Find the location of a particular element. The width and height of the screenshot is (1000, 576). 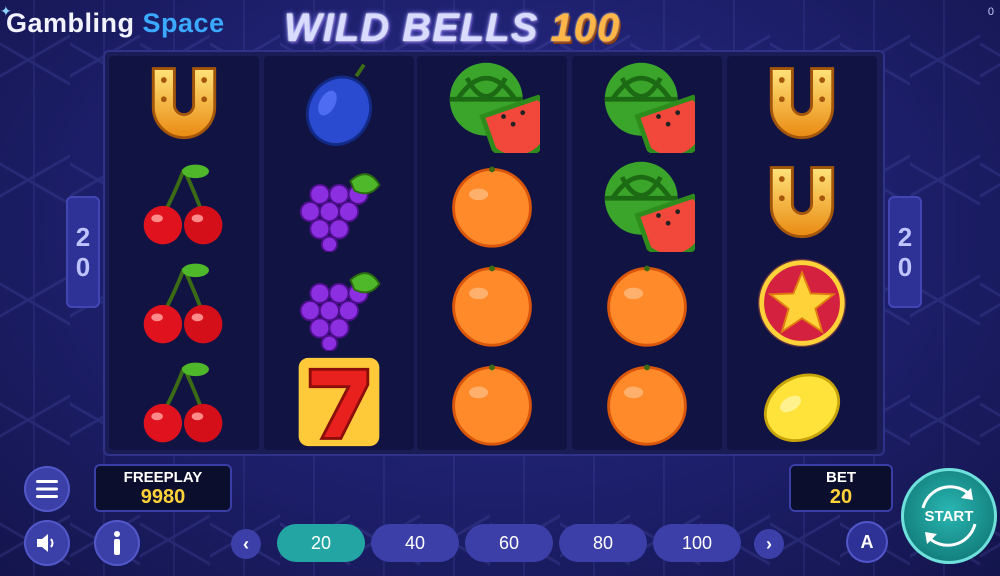

freeplay-panel: FREEPLAY 9980 is located at coordinates (163, 488).